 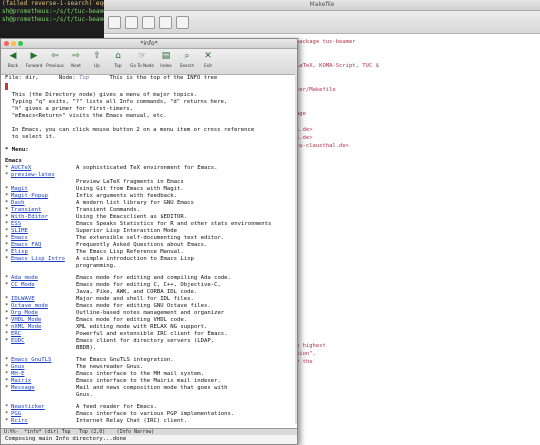 I want to click on menu-entry-link: Ada mode, so click(x=43, y=278).